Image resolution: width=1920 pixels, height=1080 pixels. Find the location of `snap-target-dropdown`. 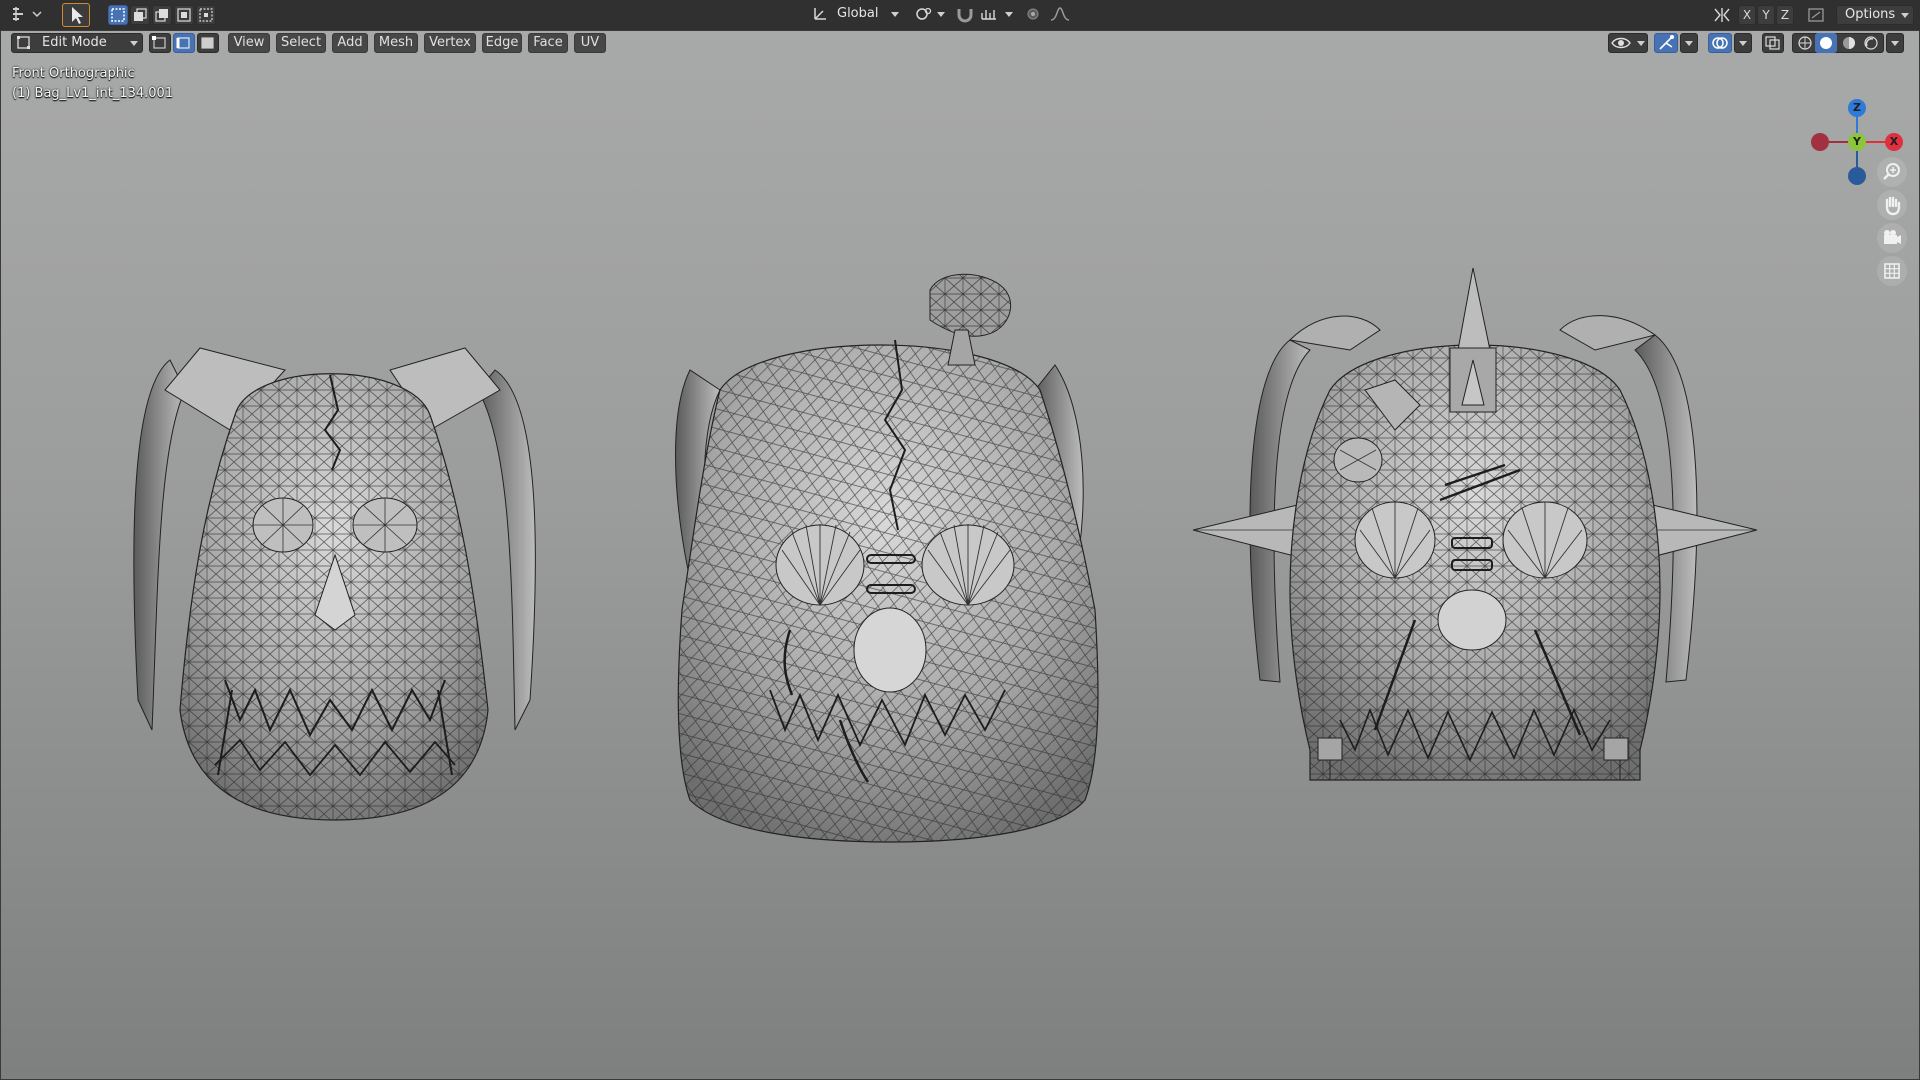

snap-target-dropdown is located at coordinates (996, 14).